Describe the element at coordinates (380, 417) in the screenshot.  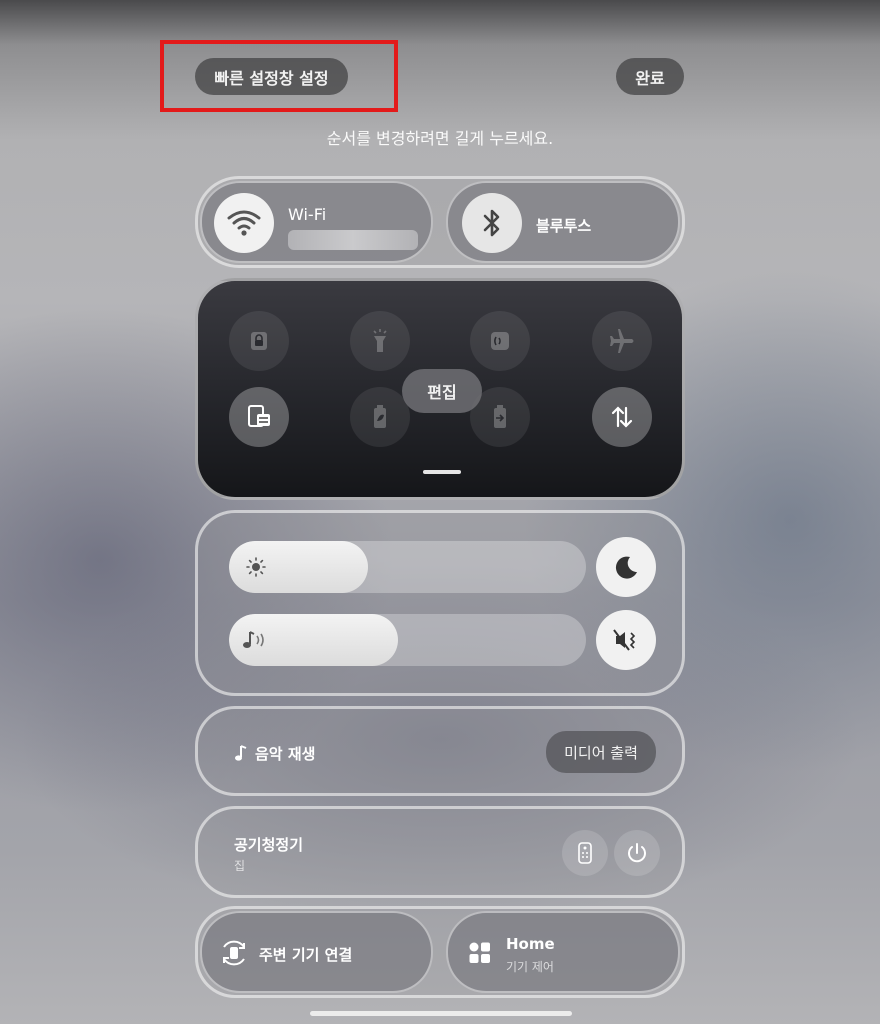
I see `power-saving-icon` at that location.